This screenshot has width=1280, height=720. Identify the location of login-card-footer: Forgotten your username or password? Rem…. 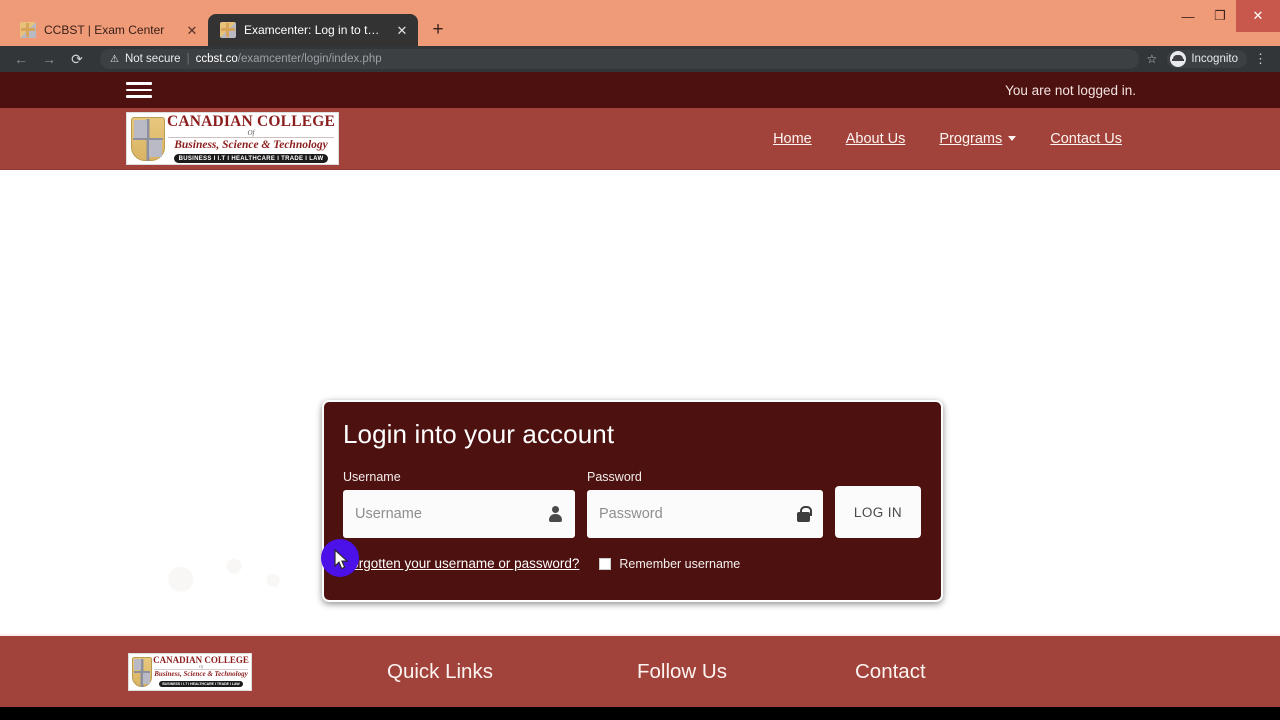
(632, 563).